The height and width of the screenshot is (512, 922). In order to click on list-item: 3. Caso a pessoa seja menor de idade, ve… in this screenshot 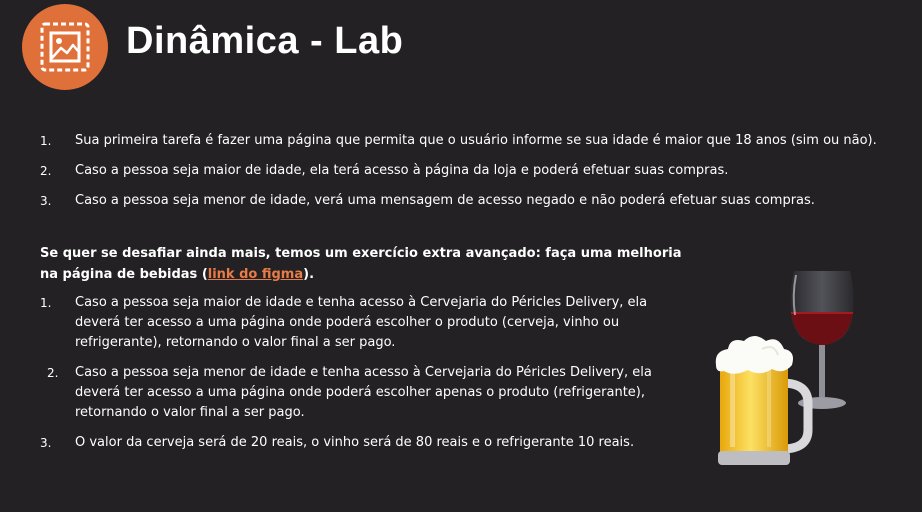, I will do `click(475, 206)`.